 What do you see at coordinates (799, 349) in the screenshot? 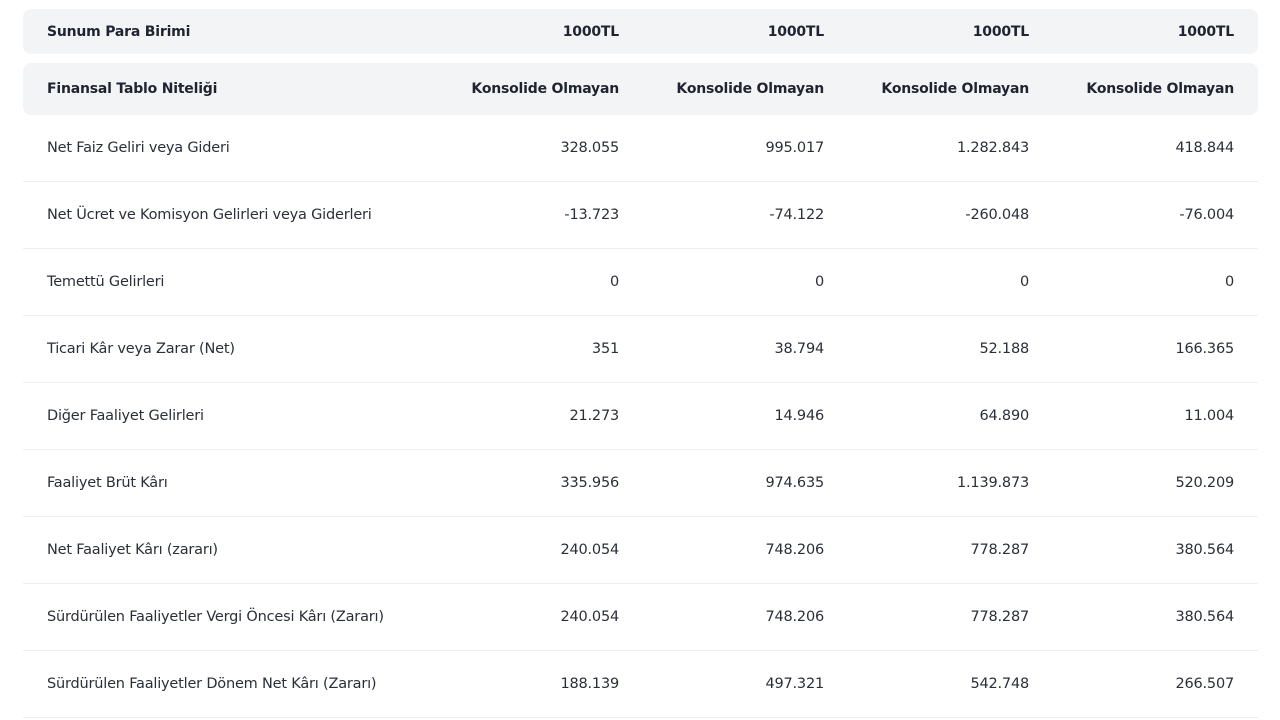
I see `row-value: 38.794` at bounding box center [799, 349].